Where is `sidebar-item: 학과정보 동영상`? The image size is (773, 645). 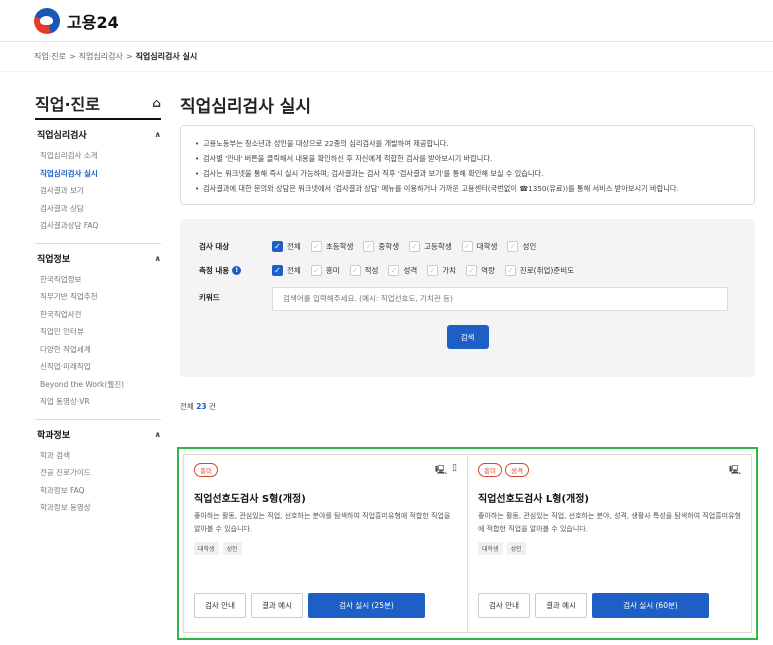
sidebar-item: 학과정보 동영상 is located at coordinates (99, 508).